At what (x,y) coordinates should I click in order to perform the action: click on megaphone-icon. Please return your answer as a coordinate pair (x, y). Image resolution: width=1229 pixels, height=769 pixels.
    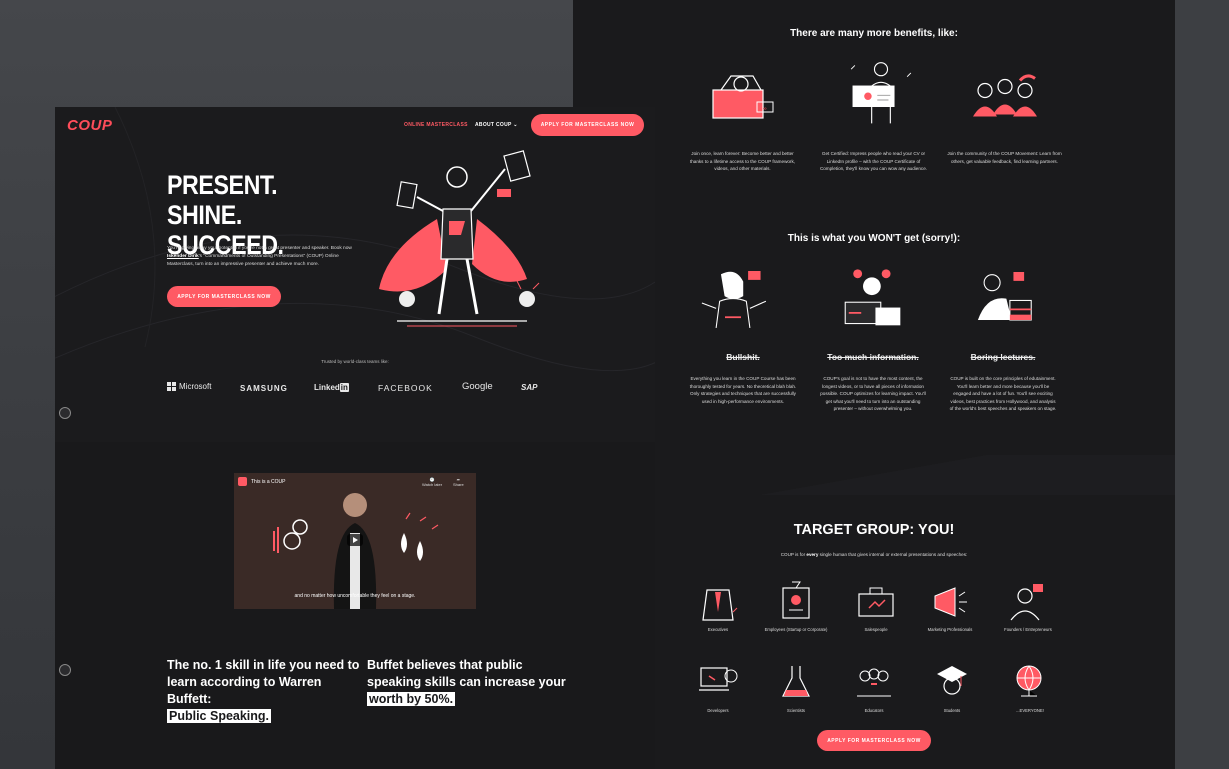
    Looking at the image, I should click on (950, 602).